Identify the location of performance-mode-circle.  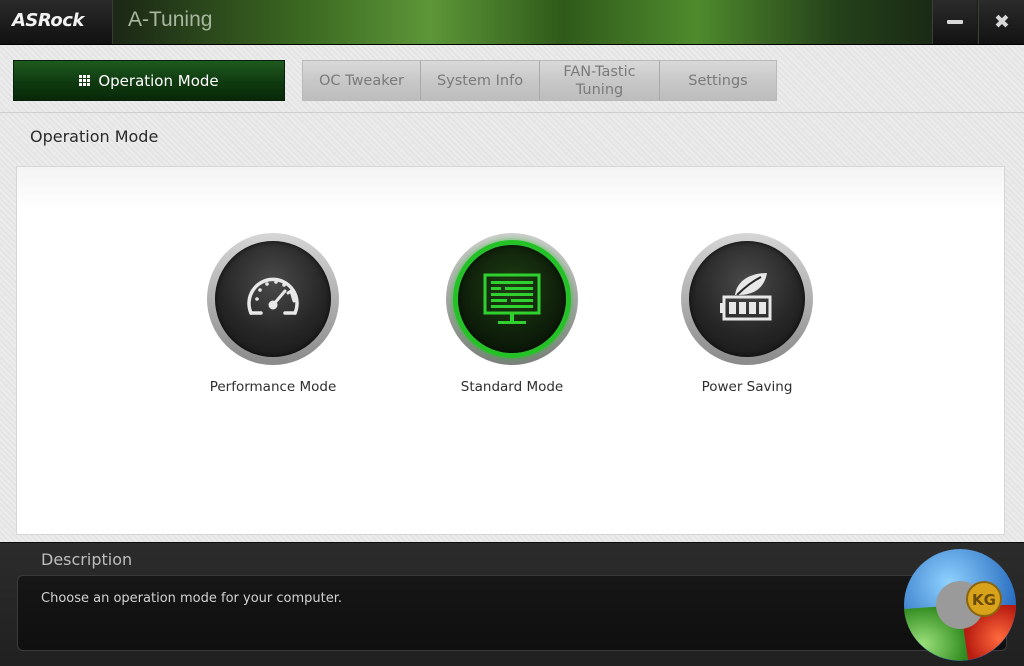
(273, 299).